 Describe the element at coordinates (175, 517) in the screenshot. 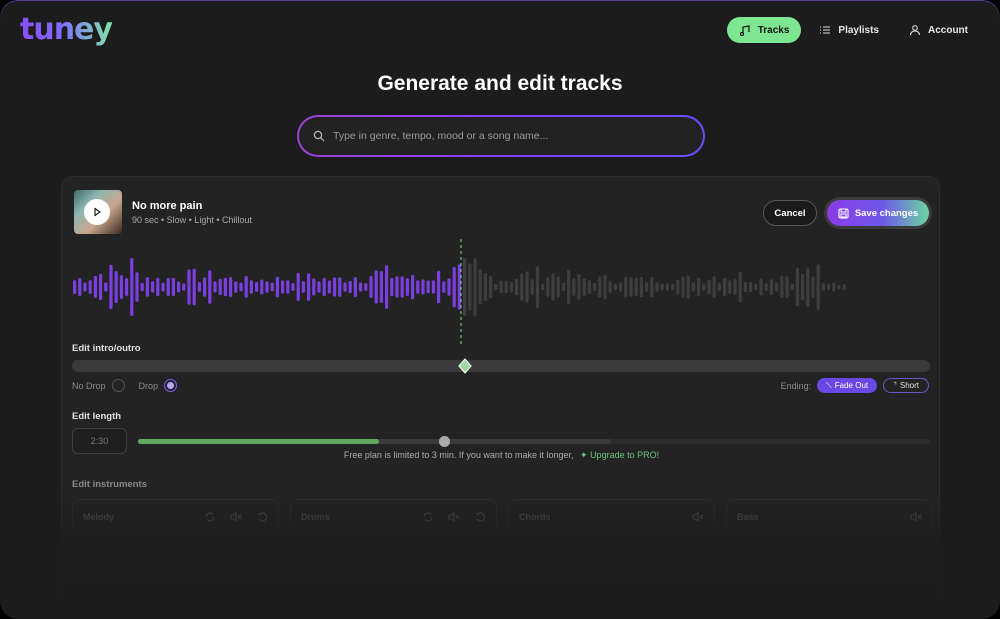

I see `instrument-melody: Melody` at that location.